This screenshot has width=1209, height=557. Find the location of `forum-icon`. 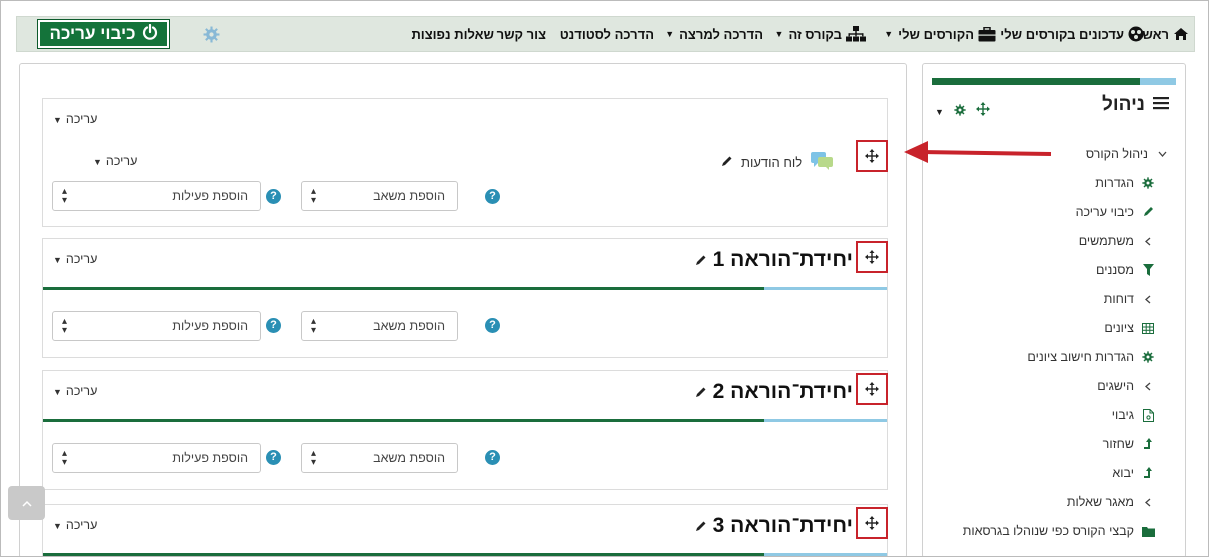

forum-icon is located at coordinates (822, 162).